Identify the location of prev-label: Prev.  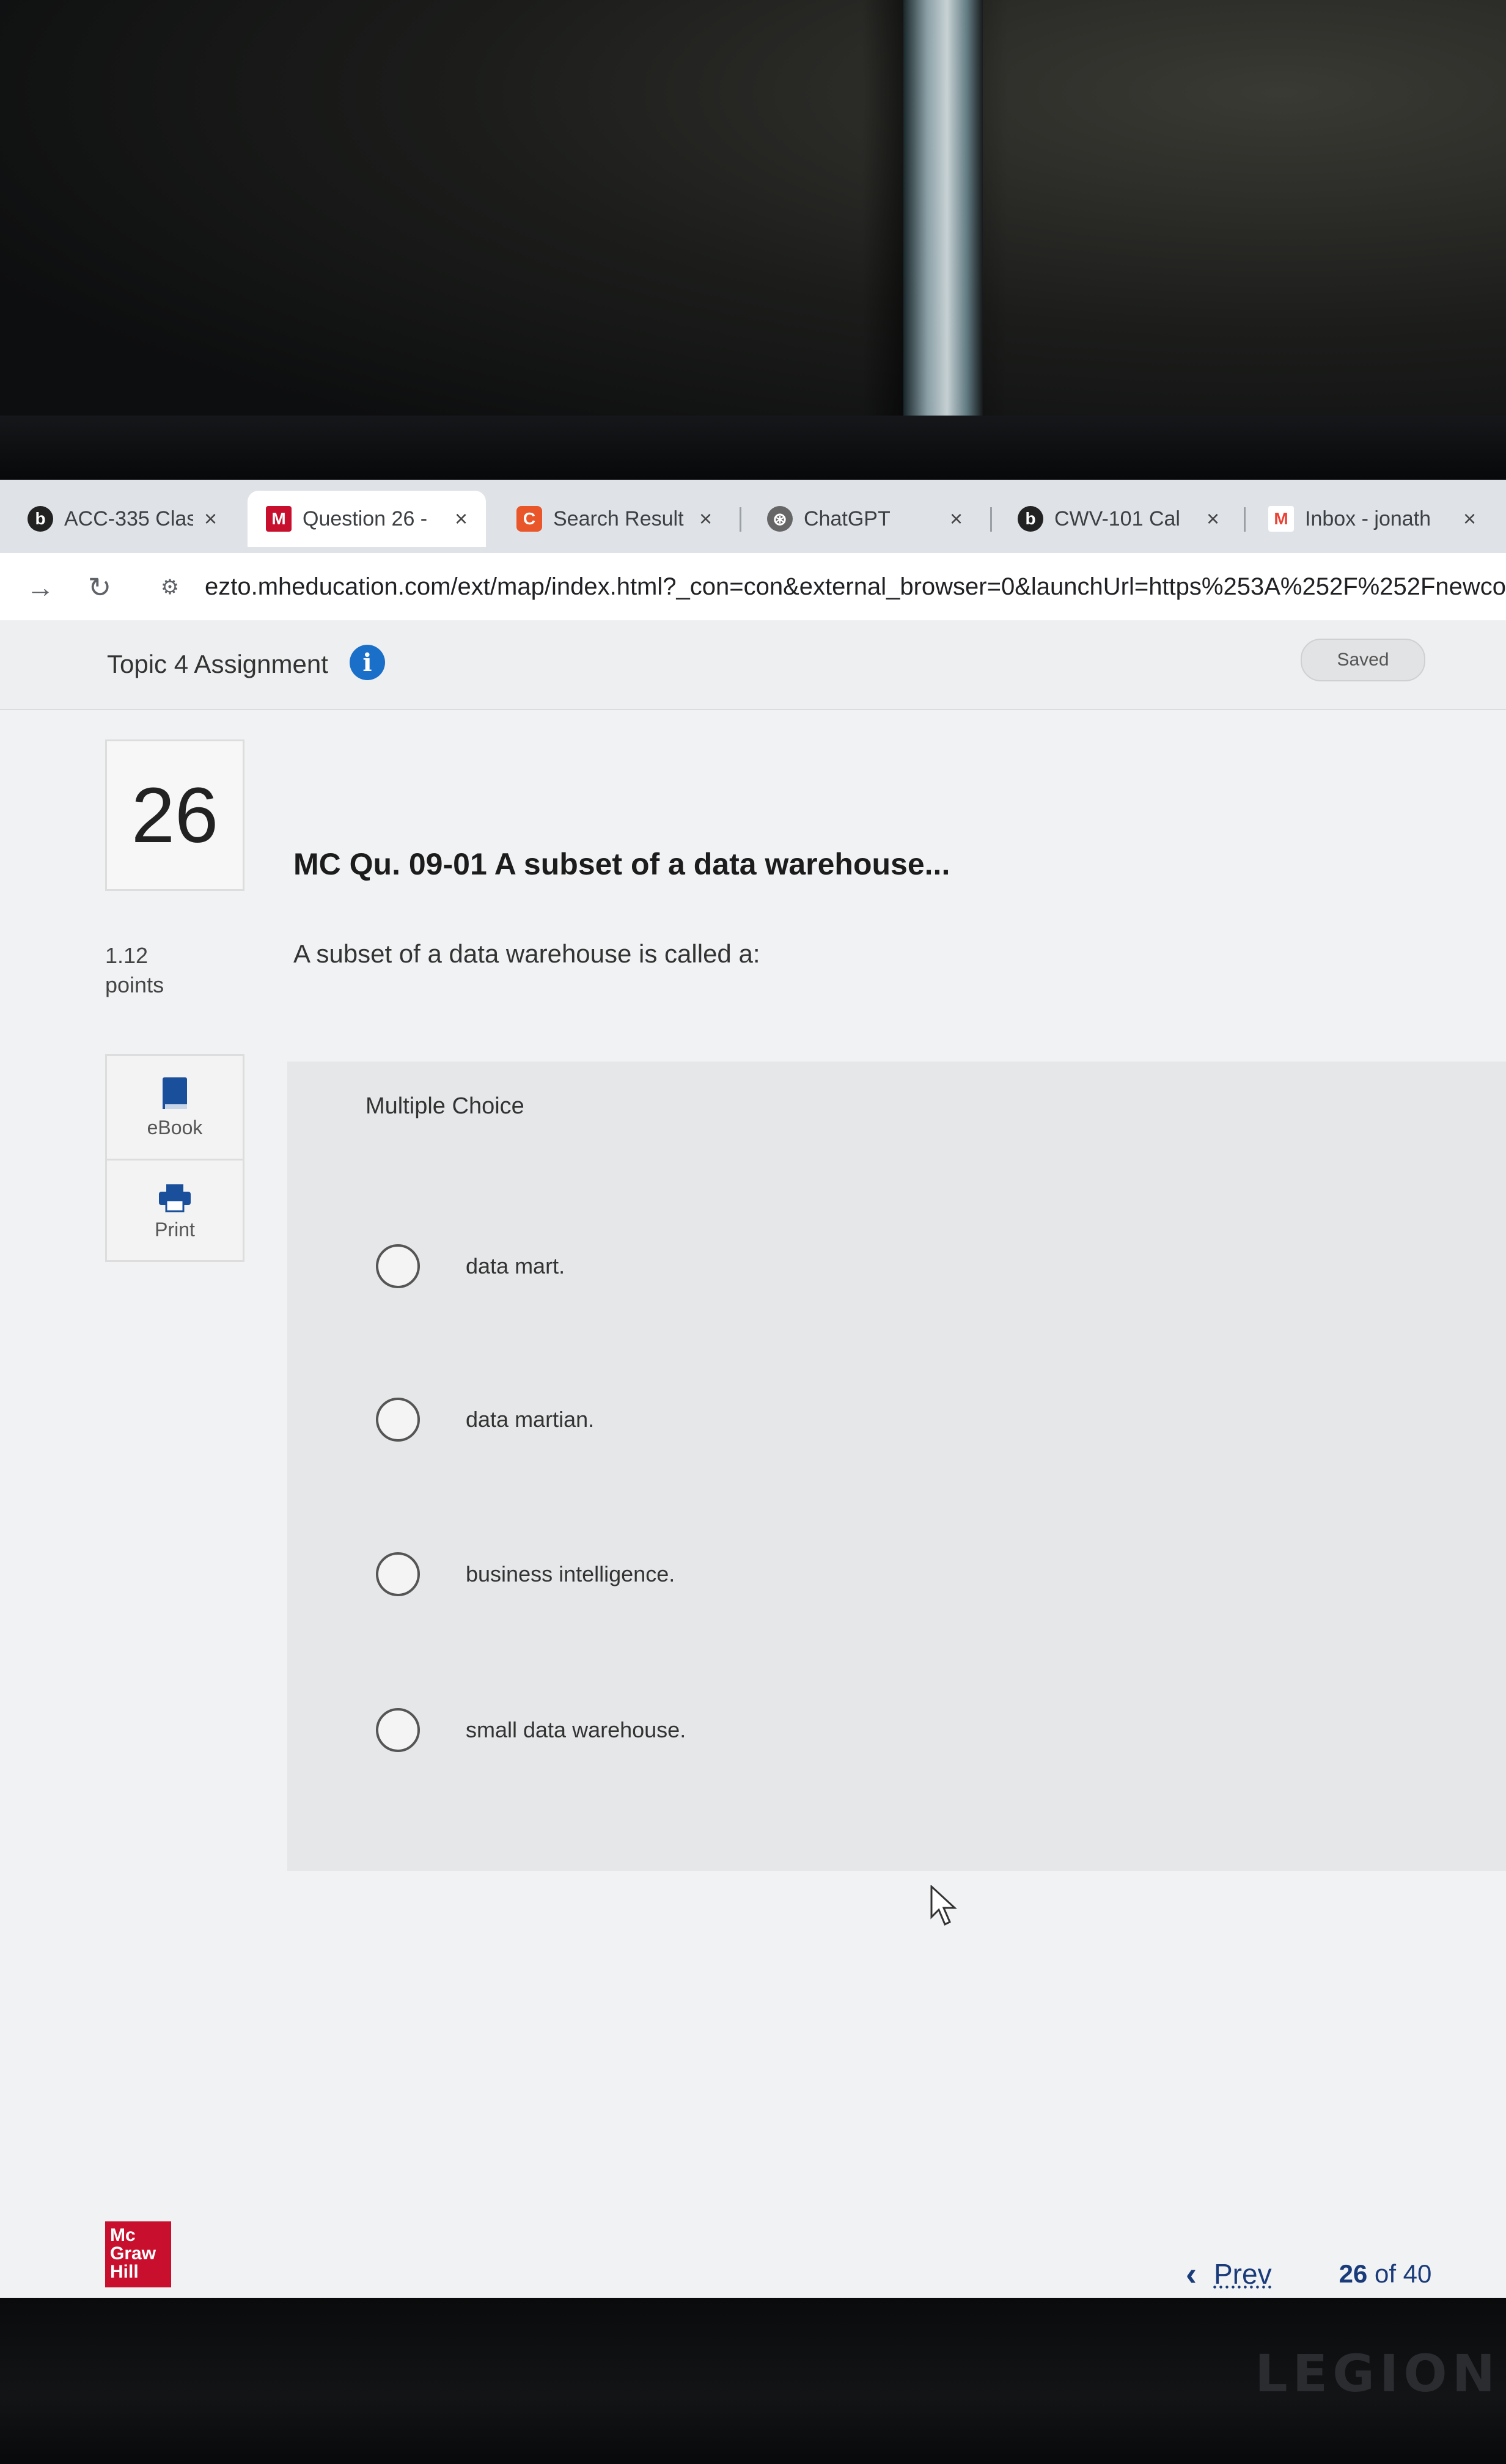
(1242, 2274).